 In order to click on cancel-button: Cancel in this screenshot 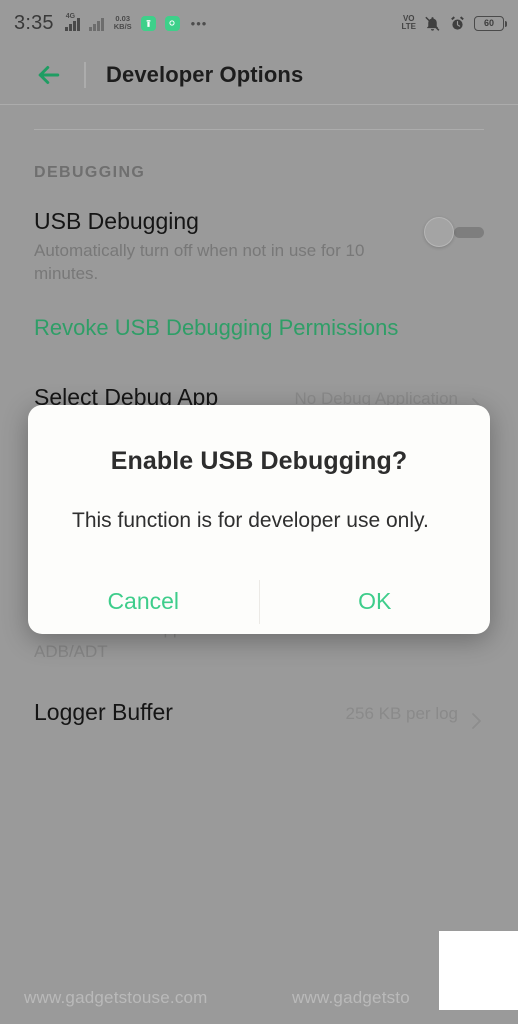, I will do `click(143, 602)`.